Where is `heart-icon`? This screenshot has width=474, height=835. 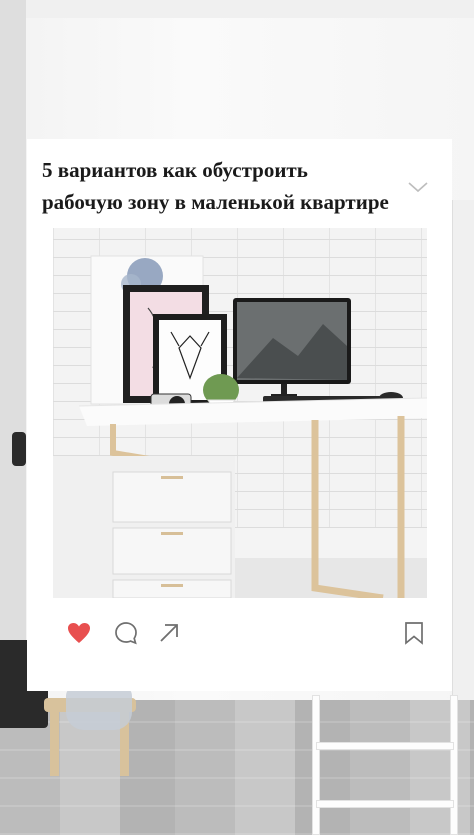
heart-icon is located at coordinates (79, 633).